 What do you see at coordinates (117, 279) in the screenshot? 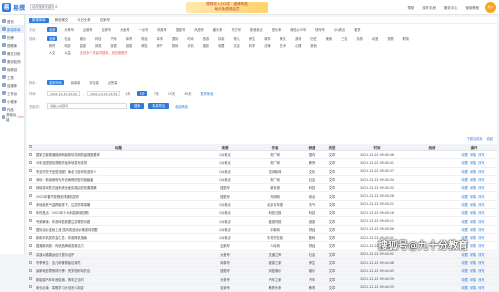
I see `row-title: 新能源汽车年底促销，购车正当时` at bounding box center [117, 279].